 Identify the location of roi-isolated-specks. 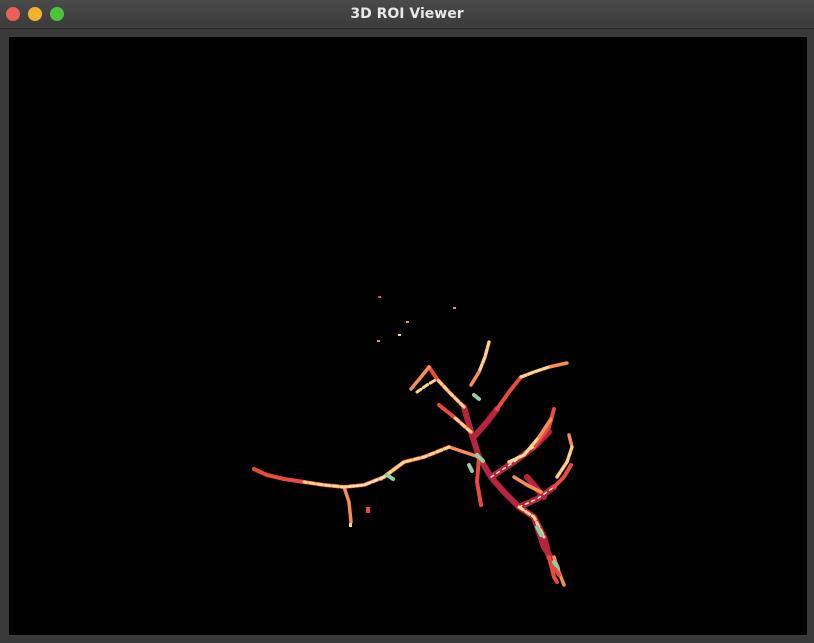
(402, 411).